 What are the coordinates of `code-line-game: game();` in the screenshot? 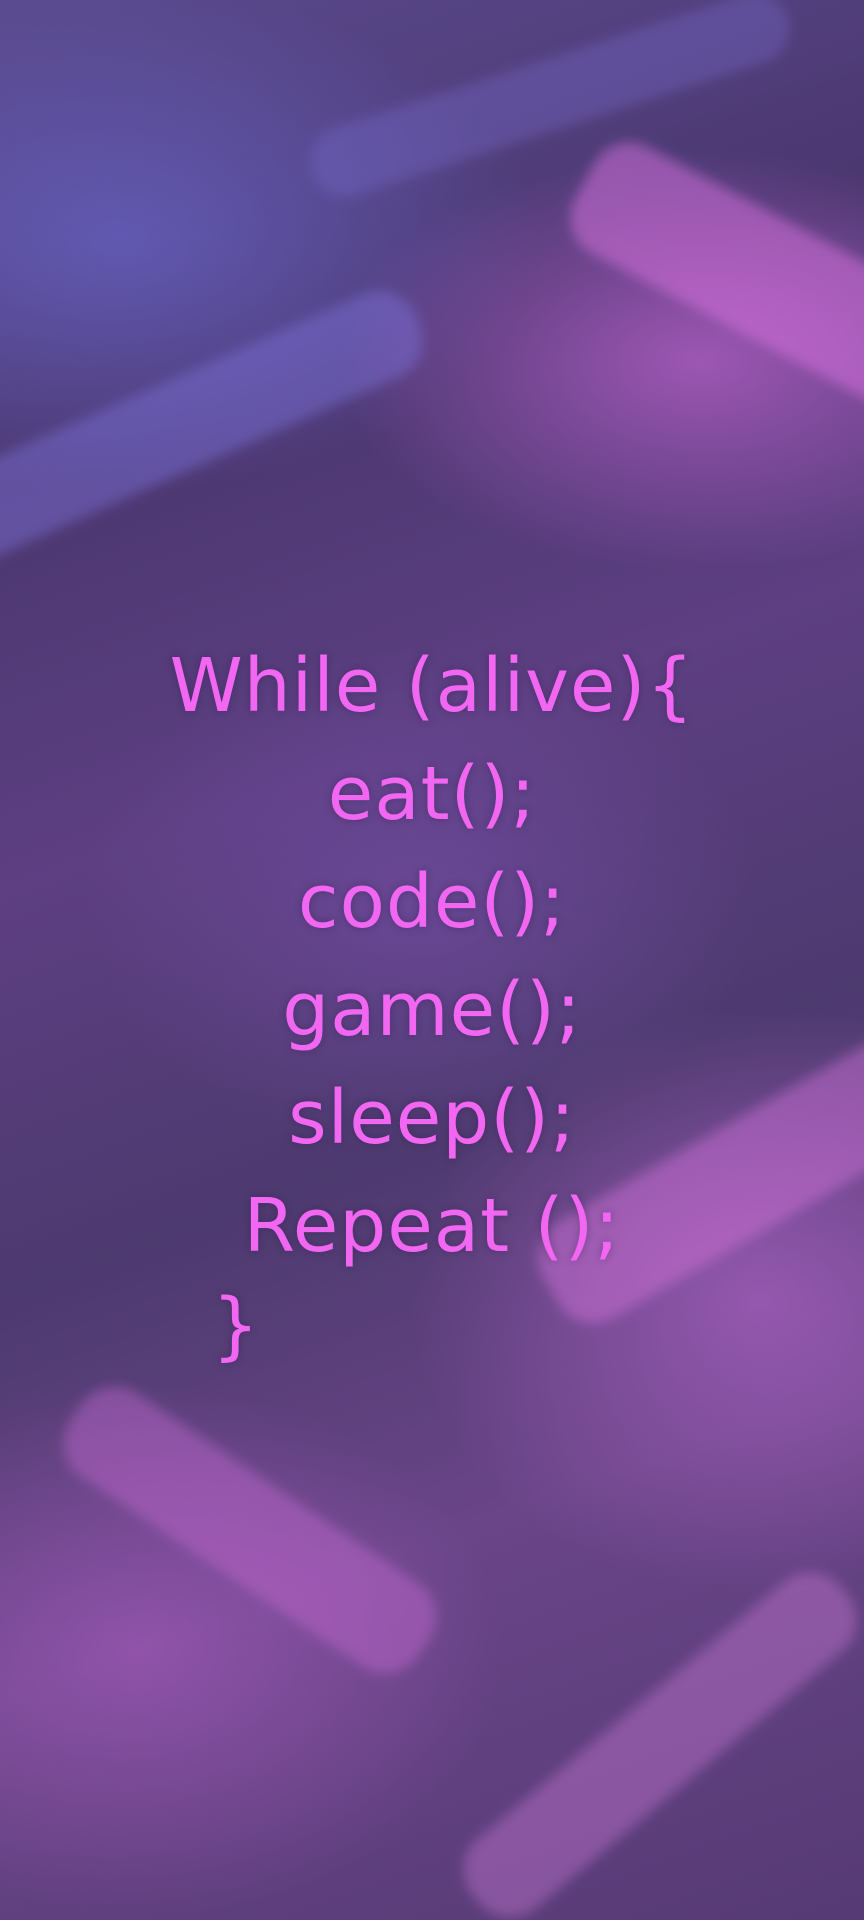 It's located at (432, 1010).